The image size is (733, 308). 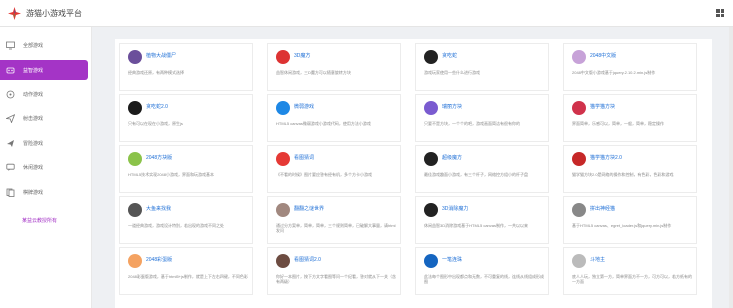 I want to click on monitor-icon, so click(x=10, y=45).